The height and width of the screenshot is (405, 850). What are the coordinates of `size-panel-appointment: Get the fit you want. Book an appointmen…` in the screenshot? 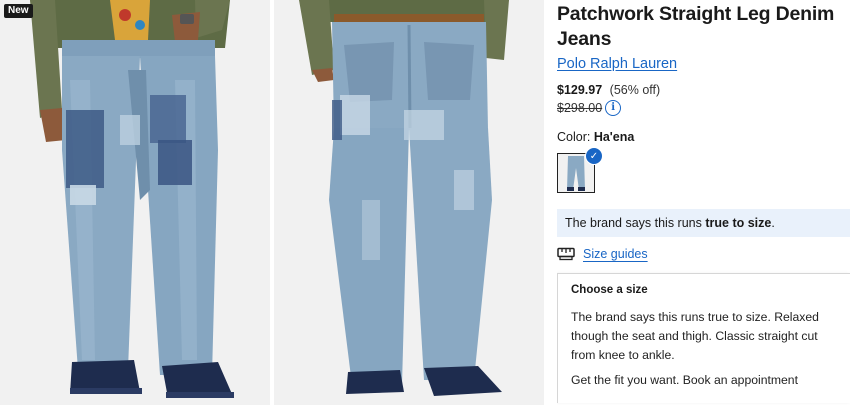 It's located at (684, 380).